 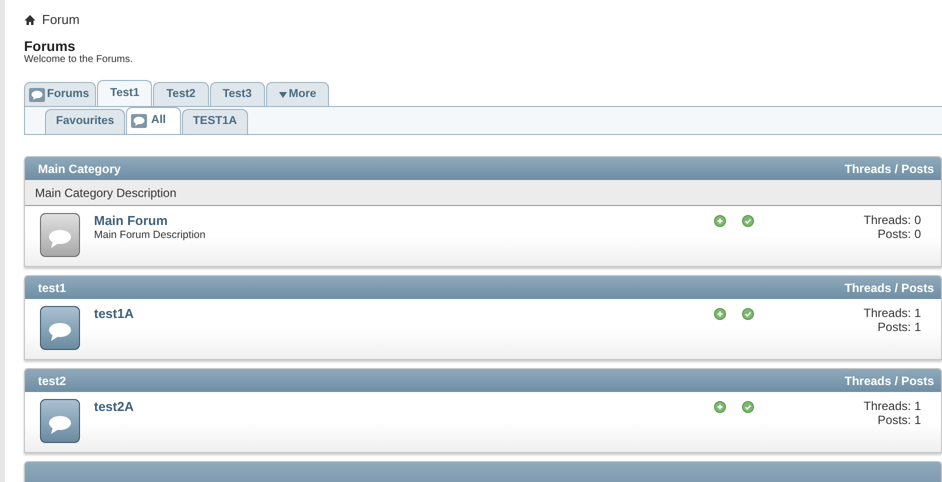 What do you see at coordinates (50, 46) in the screenshot?
I see `page-title: Forums` at bounding box center [50, 46].